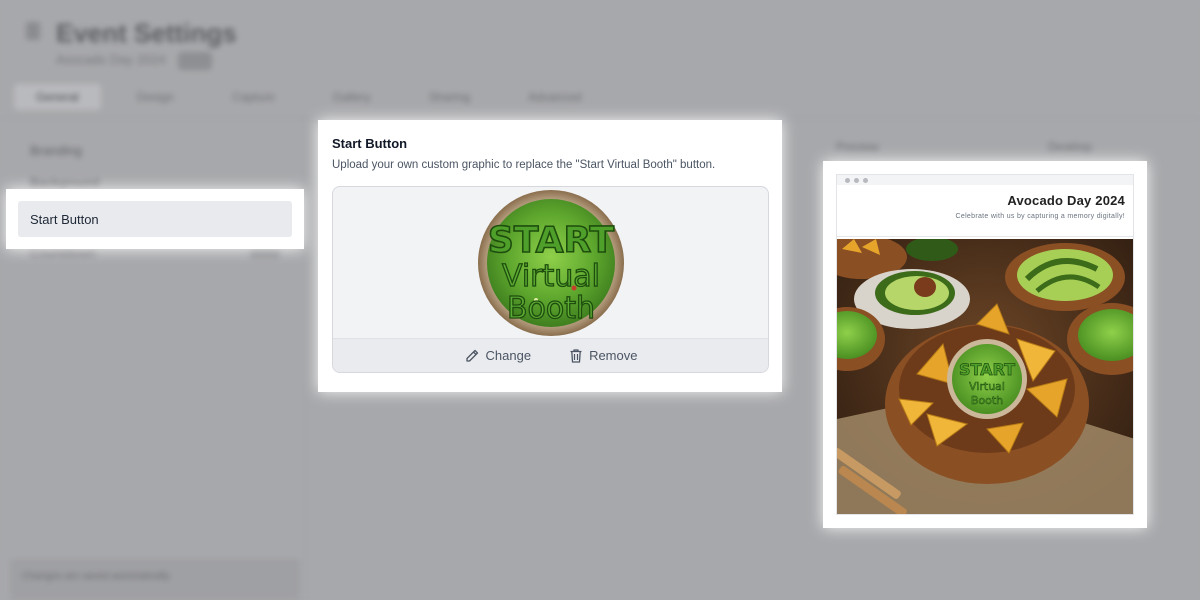 The width and height of the screenshot is (1200, 600). What do you see at coordinates (471, 355) in the screenshot?
I see `pencil-icon` at bounding box center [471, 355].